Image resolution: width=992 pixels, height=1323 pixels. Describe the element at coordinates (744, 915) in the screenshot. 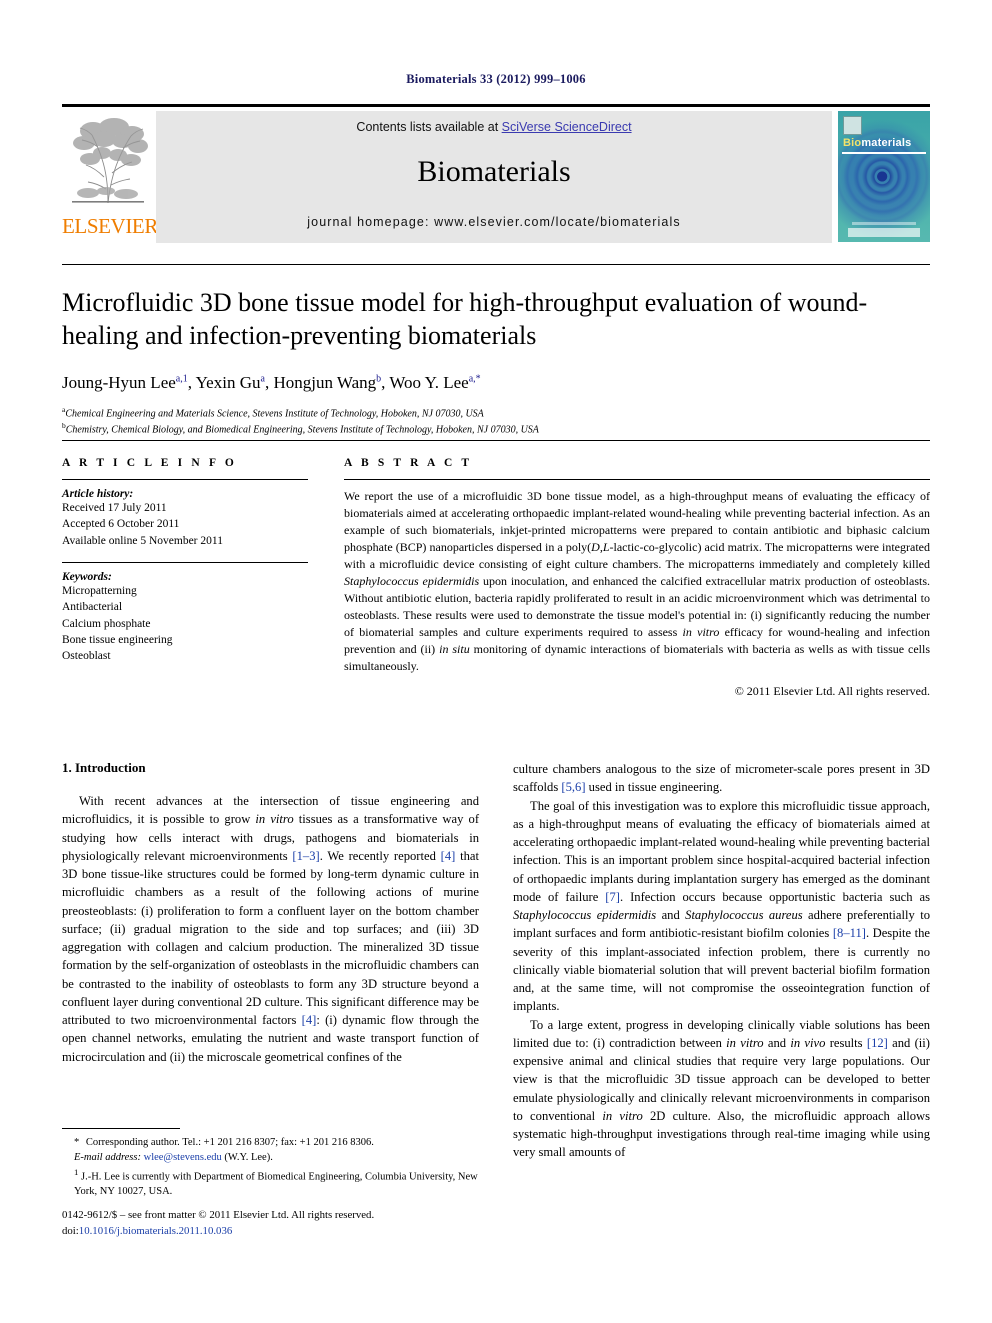

I see `emphasis: Staphylococcus aureus` at that location.